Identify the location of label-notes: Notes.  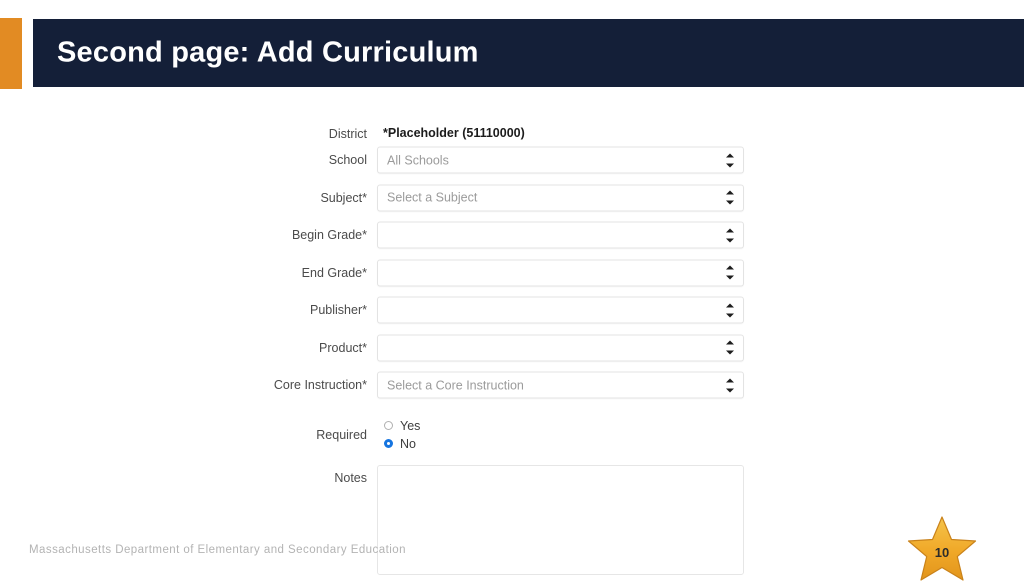
(350, 478).